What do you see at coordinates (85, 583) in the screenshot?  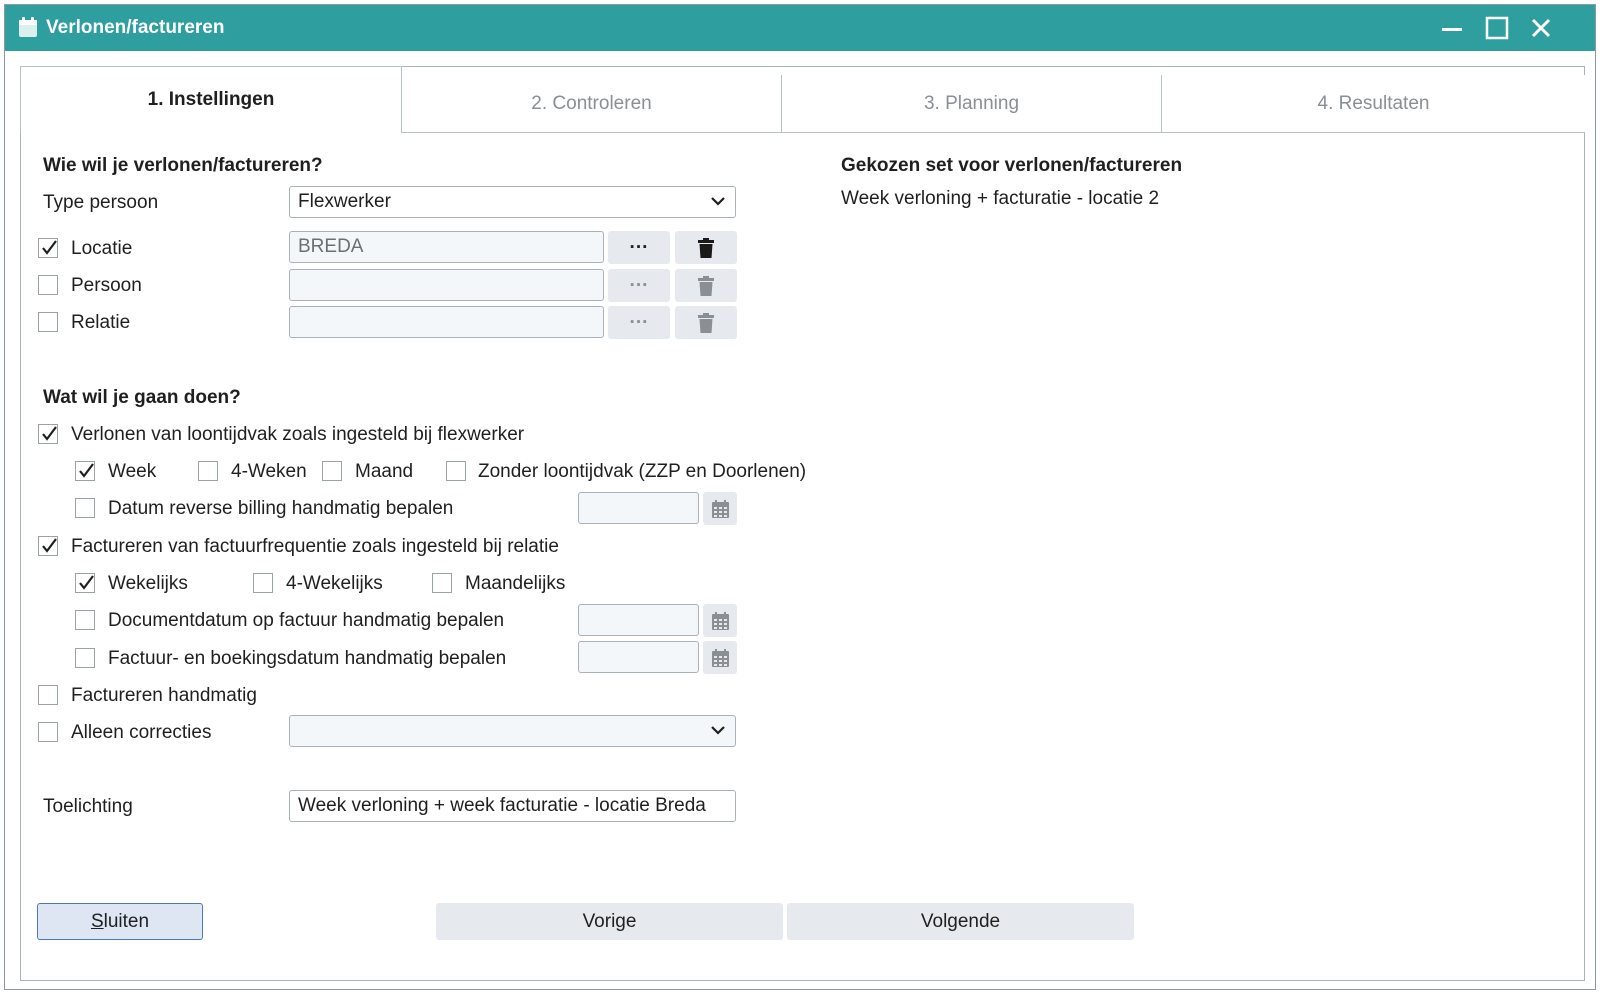 I see `freq-wekelijks-checkbox` at bounding box center [85, 583].